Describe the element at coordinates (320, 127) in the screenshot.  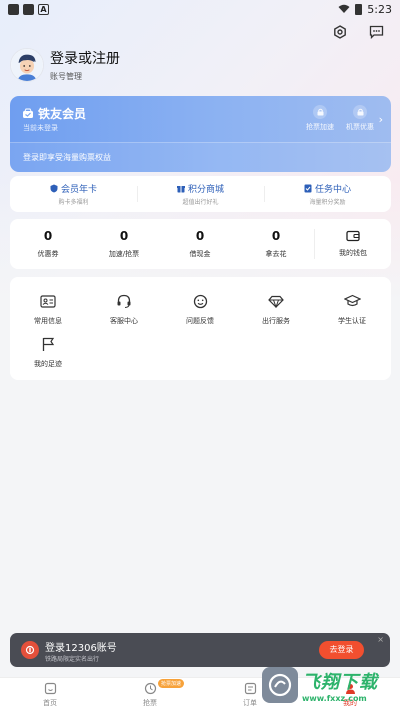
I see `benefit-label: 抢票加速` at that location.